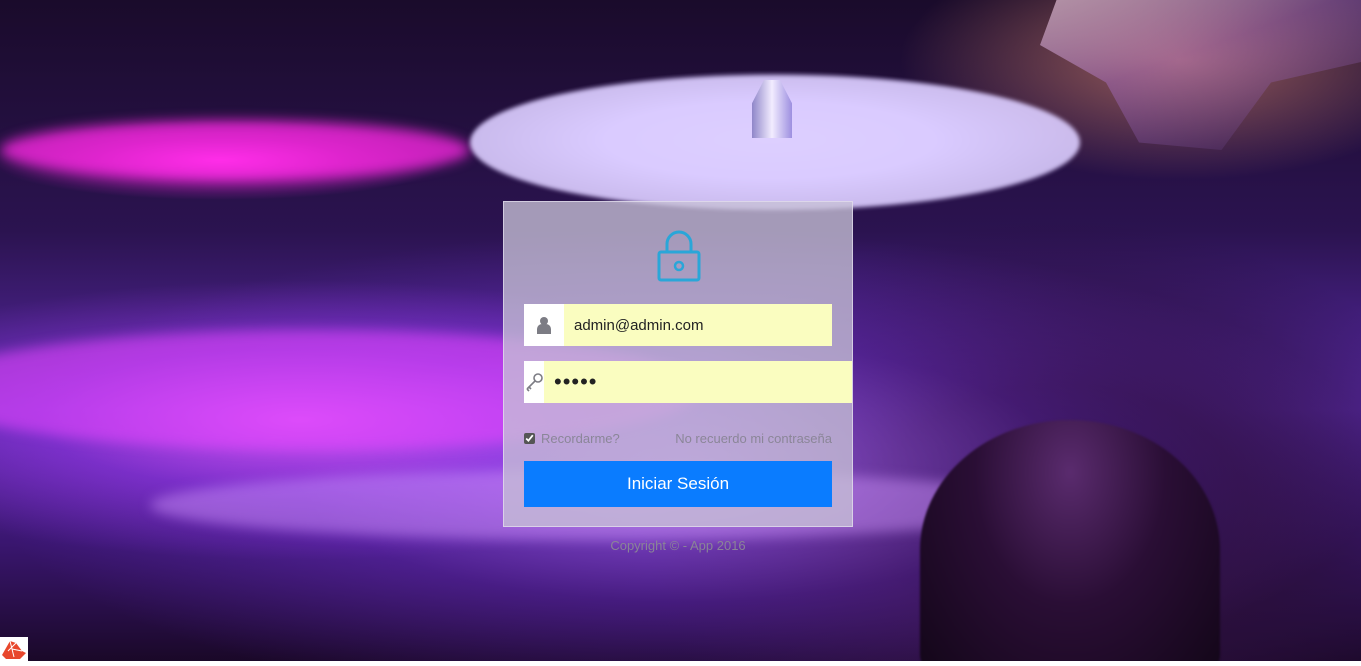 The image size is (1361, 666). Describe the element at coordinates (698, 325) in the screenshot. I see `email-input` at that location.